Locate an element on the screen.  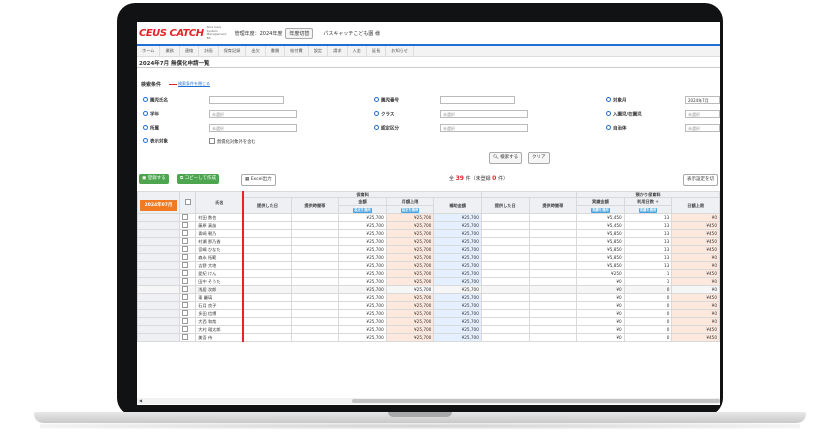
usage-days: 13 is located at coordinates (648, 217).